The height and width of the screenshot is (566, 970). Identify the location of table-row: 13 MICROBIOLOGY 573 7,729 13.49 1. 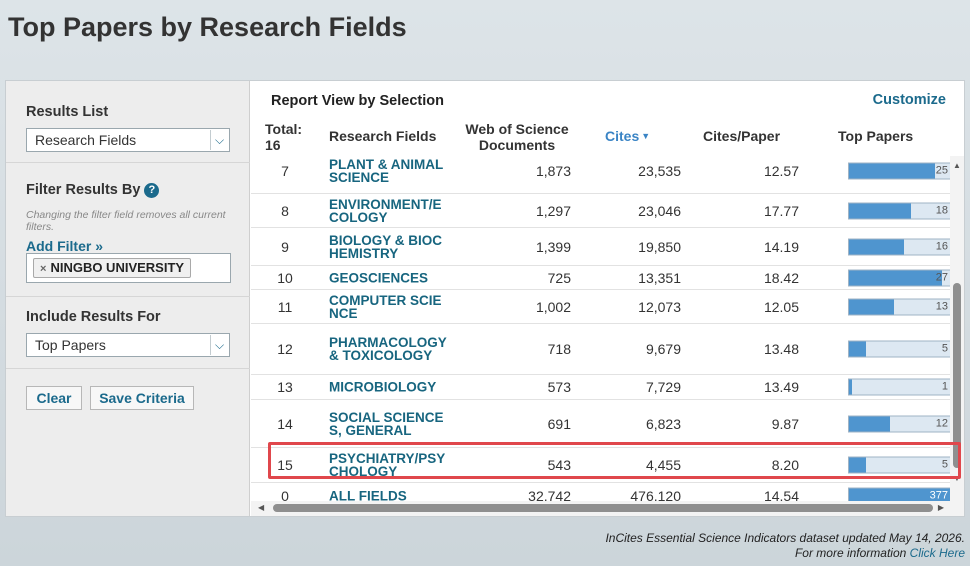
(600, 387).